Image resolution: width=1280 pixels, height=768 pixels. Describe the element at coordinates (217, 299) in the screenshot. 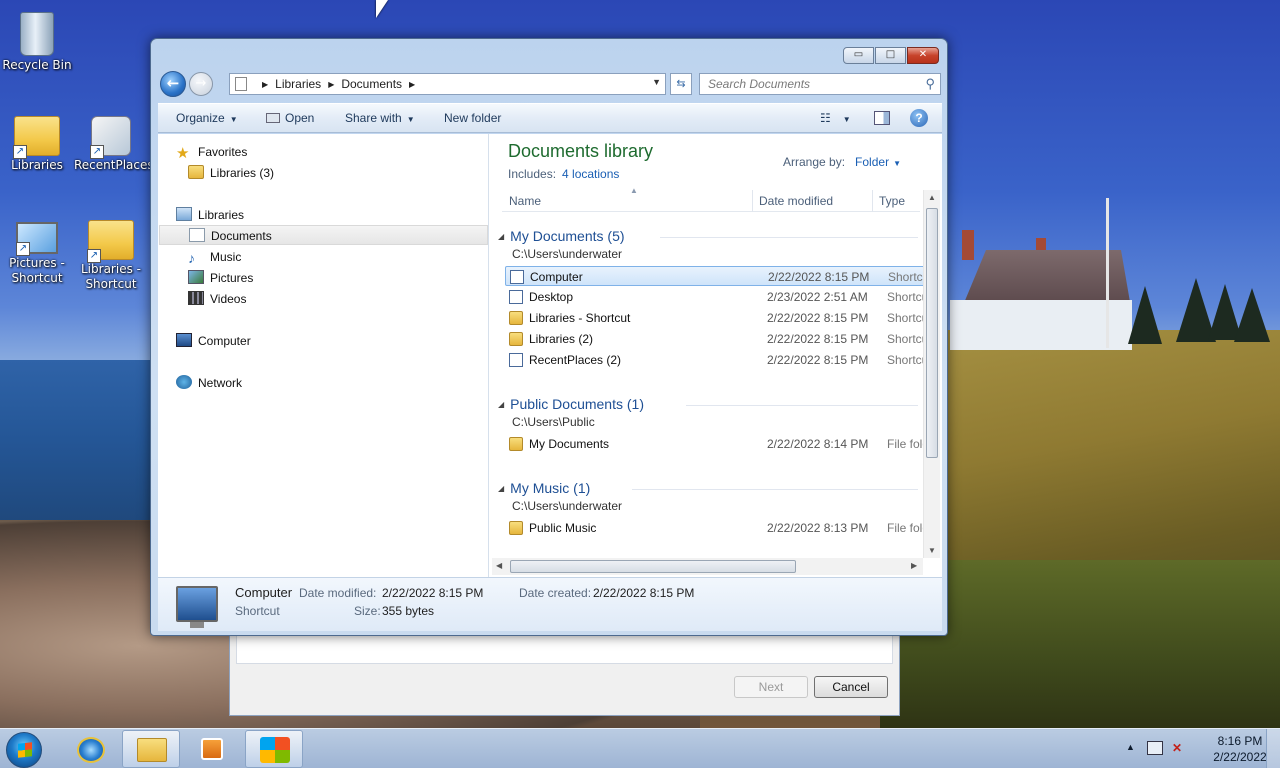

I see `nav-item-videos: Videos` at that location.